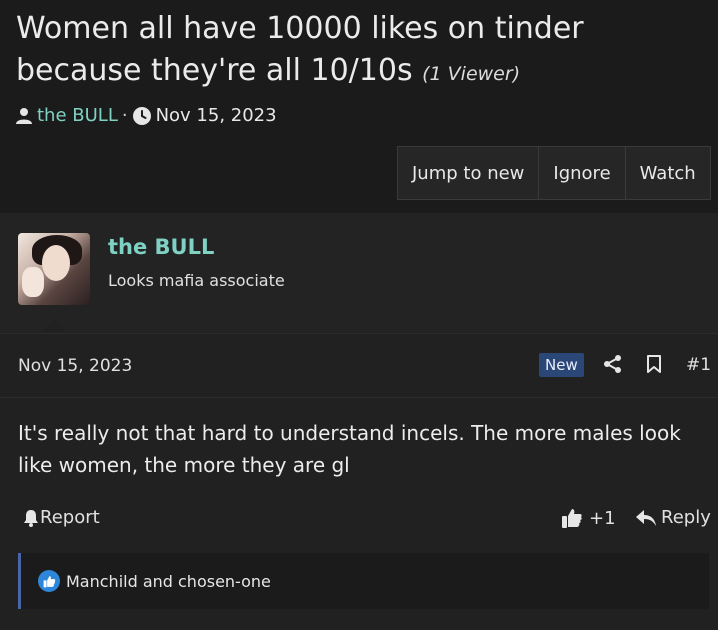 The height and width of the screenshot is (630, 718). I want to click on reply-button: Reply, so click(673, 517).